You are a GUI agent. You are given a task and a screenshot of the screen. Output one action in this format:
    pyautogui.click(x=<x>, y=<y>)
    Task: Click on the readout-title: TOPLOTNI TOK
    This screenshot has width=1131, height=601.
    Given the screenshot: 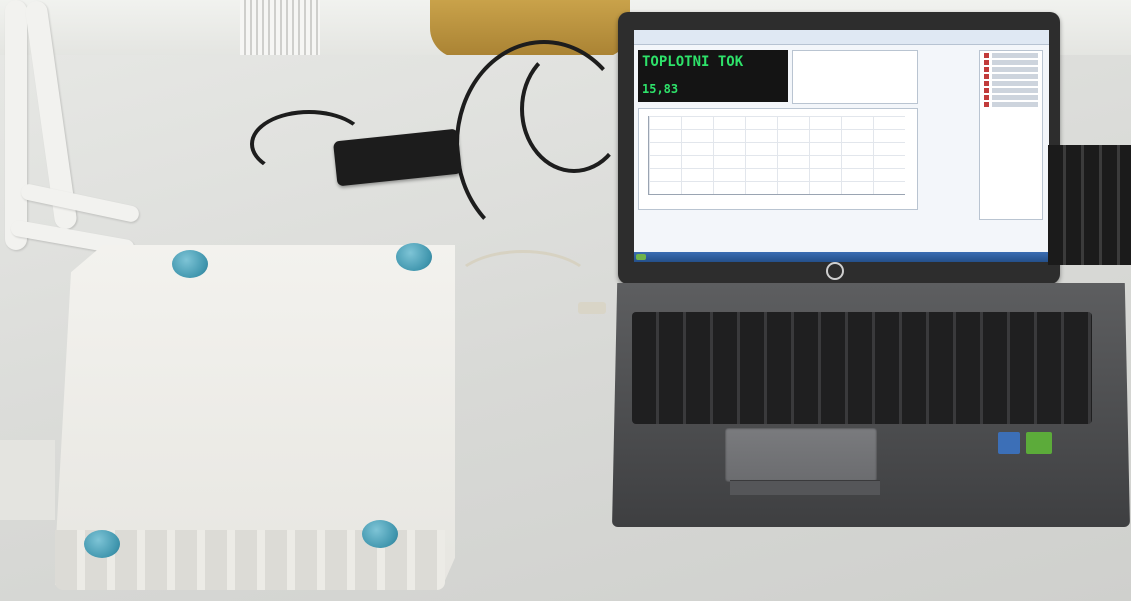 What is the action you would take?
    pyautogui.click(x=693, y=62)
    